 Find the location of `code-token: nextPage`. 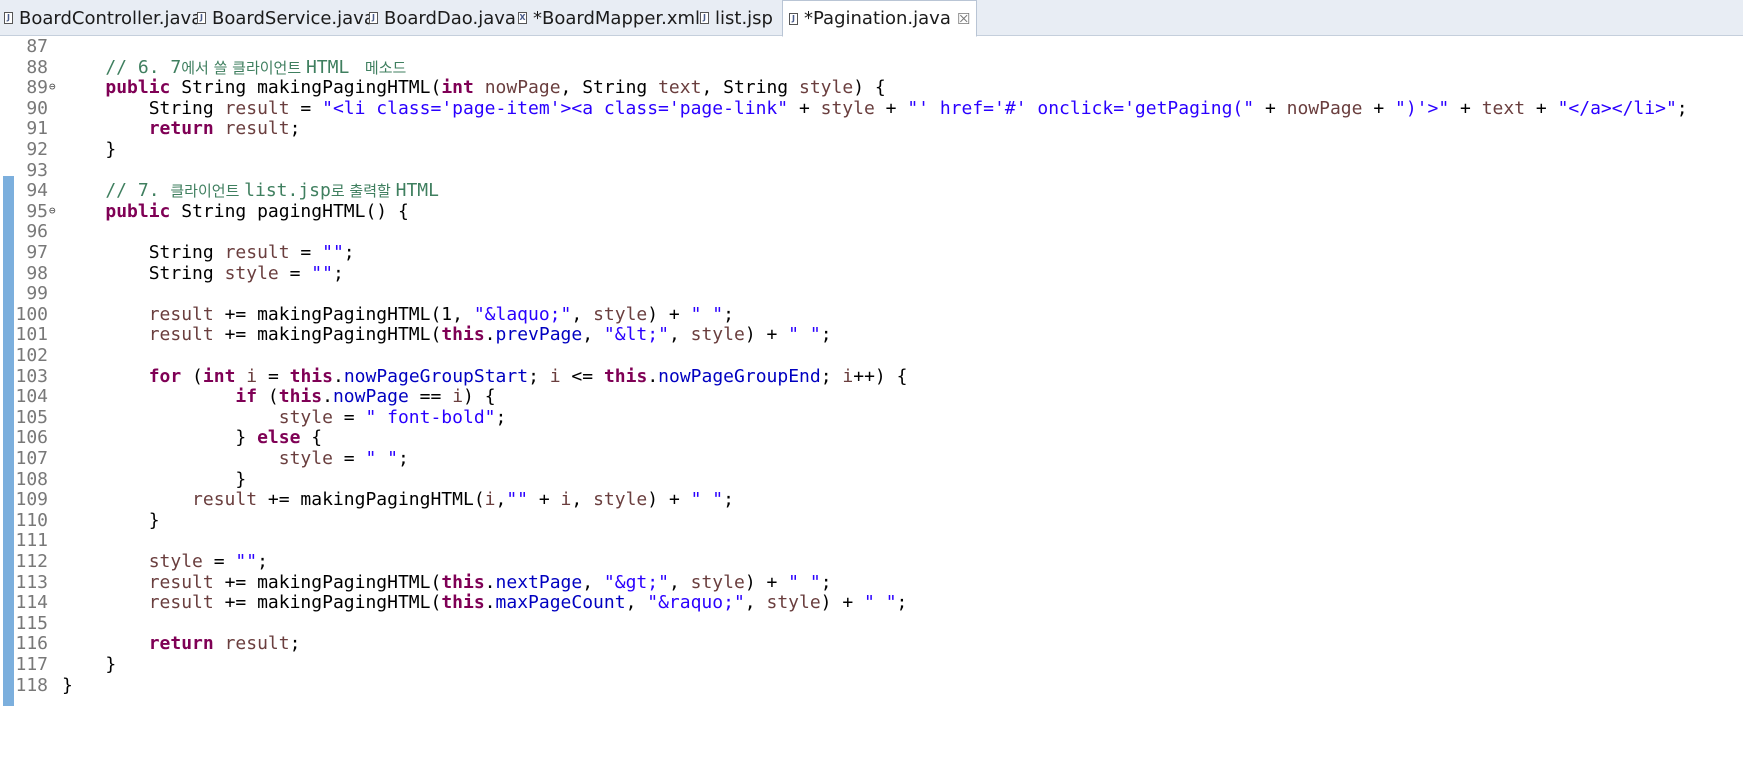

code-token: nextPage is located at coordinates (539, 582).